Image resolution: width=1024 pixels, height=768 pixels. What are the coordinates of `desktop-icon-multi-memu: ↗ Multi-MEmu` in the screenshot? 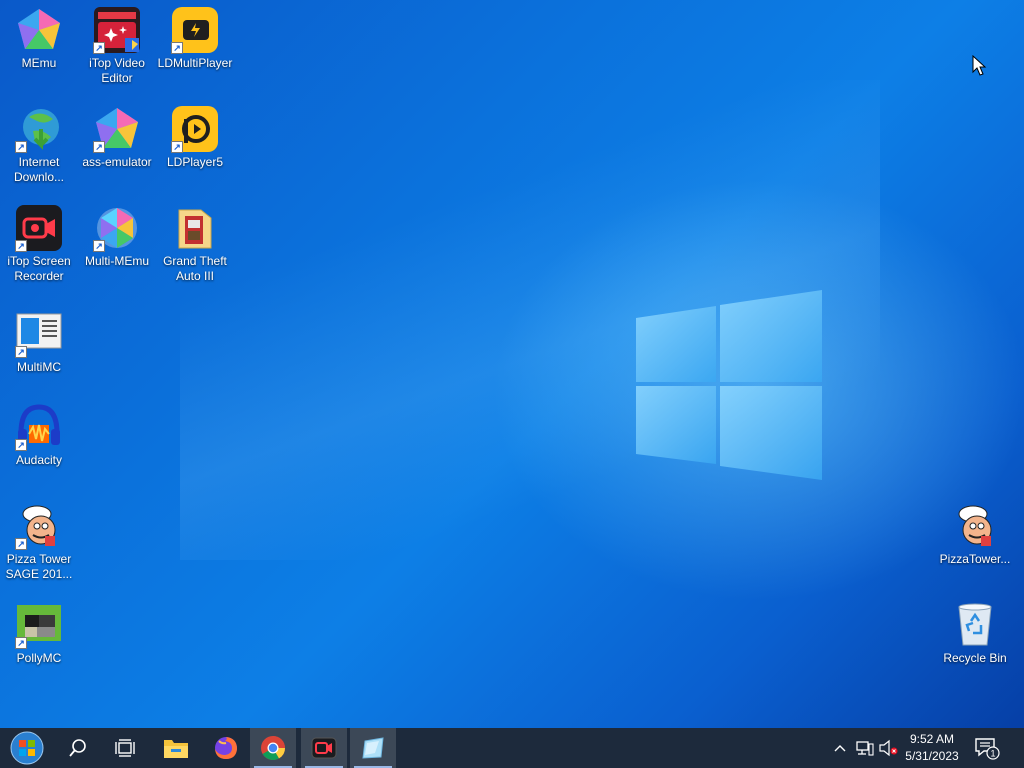 It's located at (117, 236).